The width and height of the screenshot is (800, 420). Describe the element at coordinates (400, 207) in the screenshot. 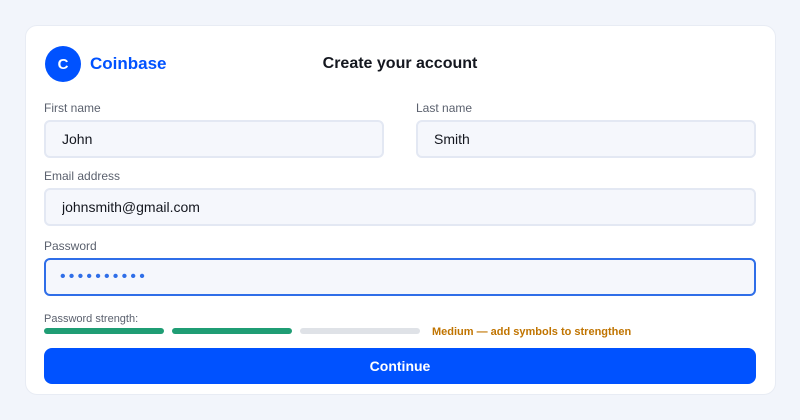

I see `email-field` at that location.